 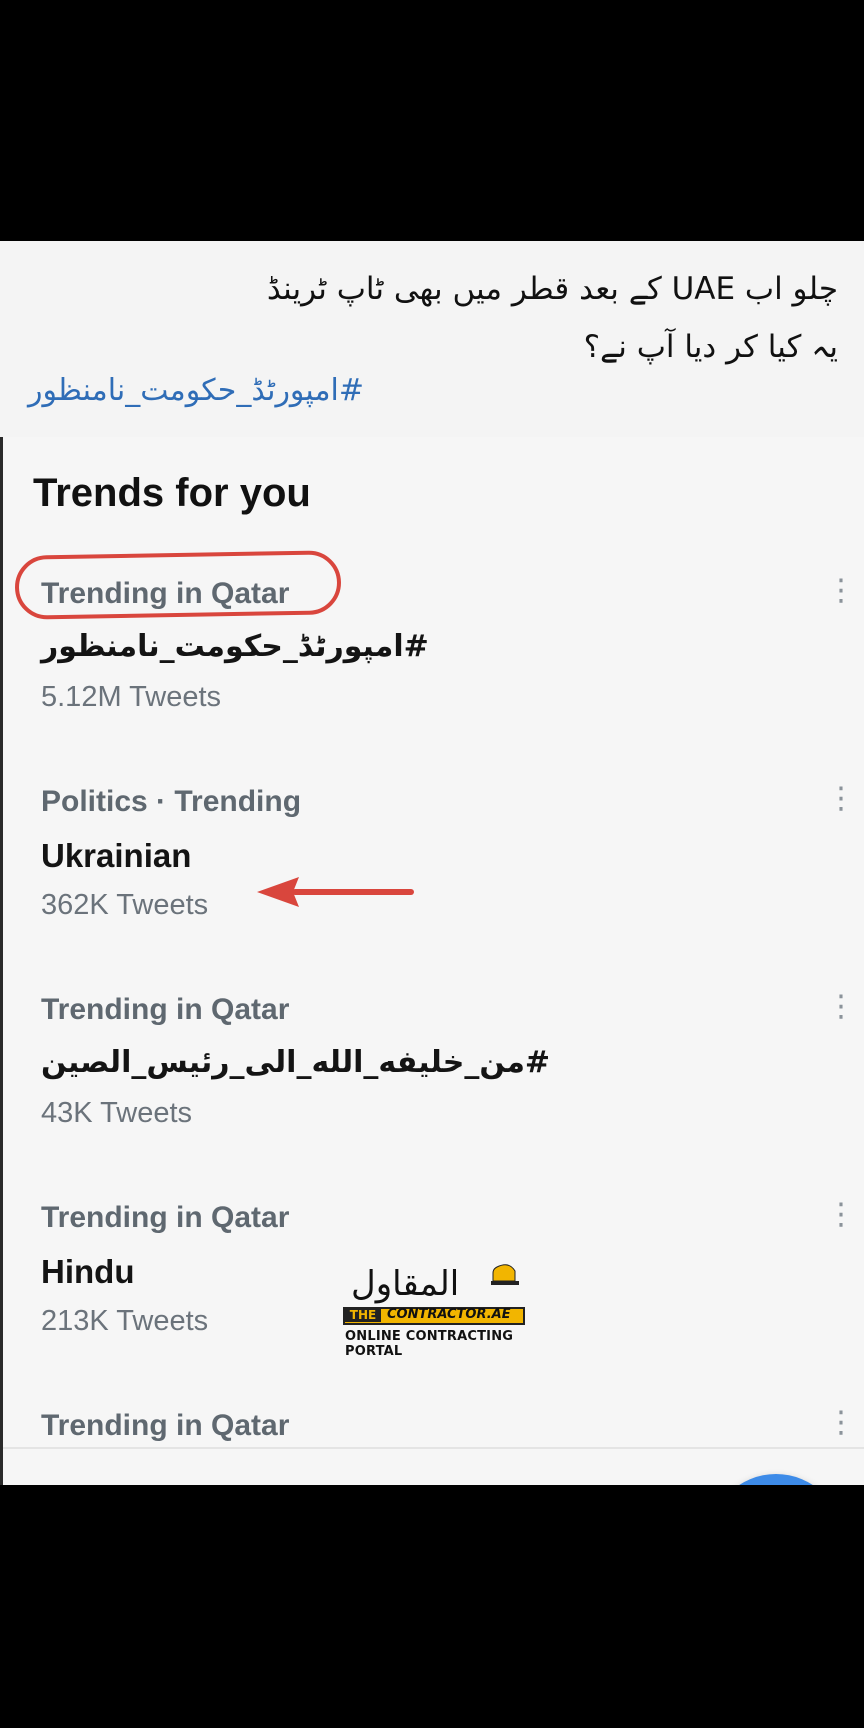 I want to click on trend-name: Hindu, so click(x=88, y=1271).